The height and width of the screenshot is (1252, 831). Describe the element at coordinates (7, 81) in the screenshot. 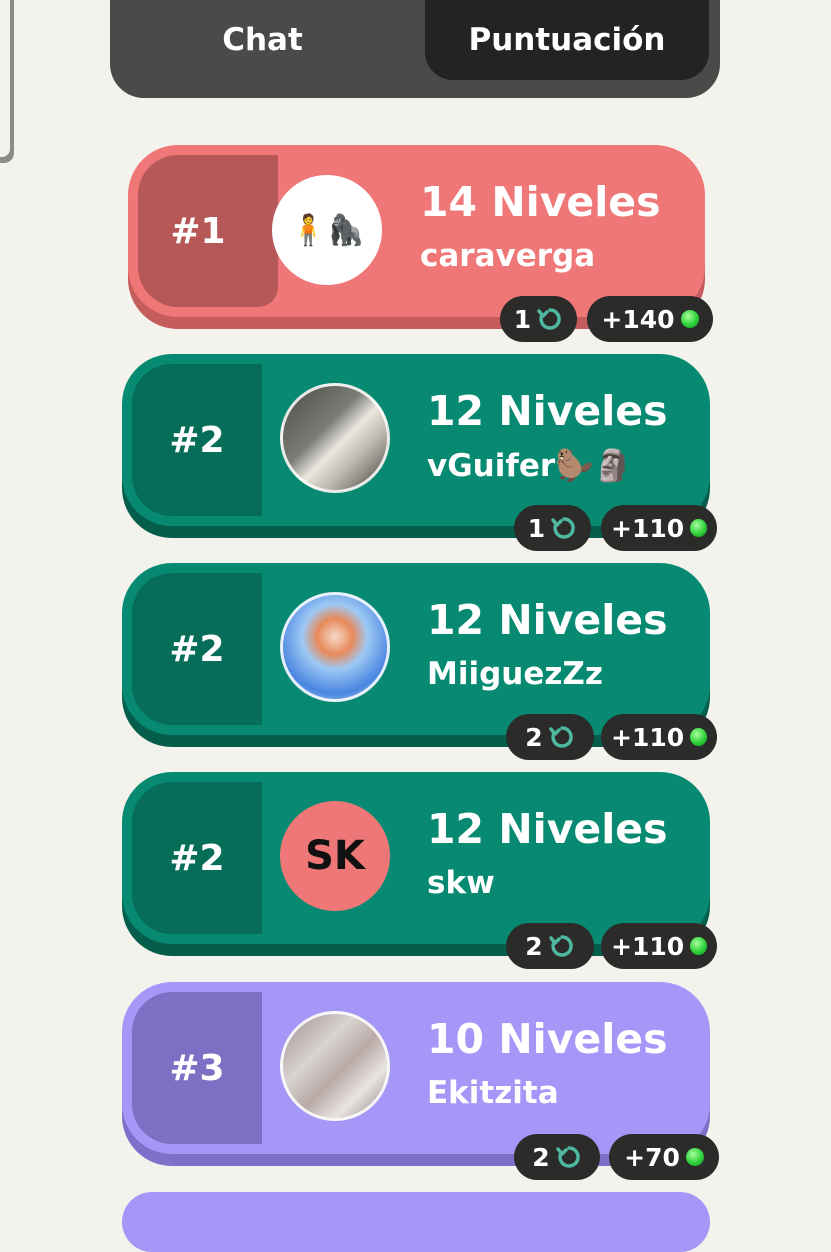

I see `side-panel-edge` at that location.